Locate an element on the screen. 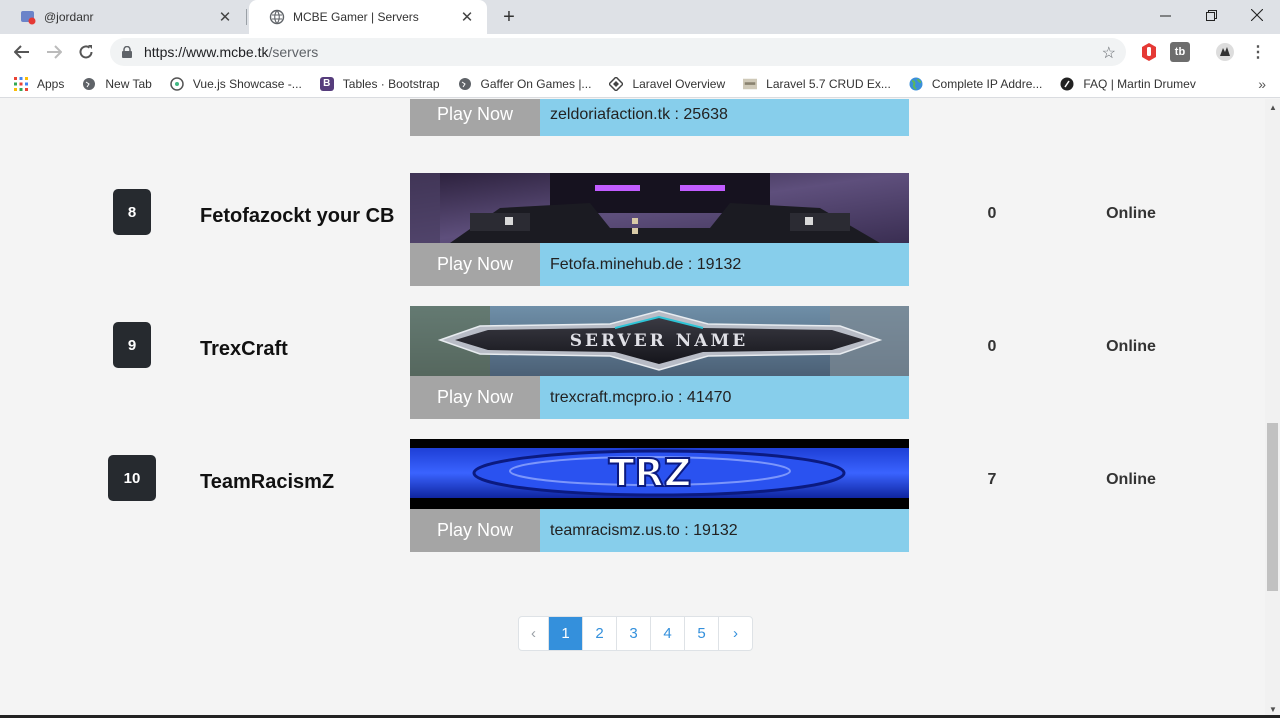 The image size is (1280, 718). pagination: ‹ 1 2 3 4 5 › is located at coordinates (635, 633).